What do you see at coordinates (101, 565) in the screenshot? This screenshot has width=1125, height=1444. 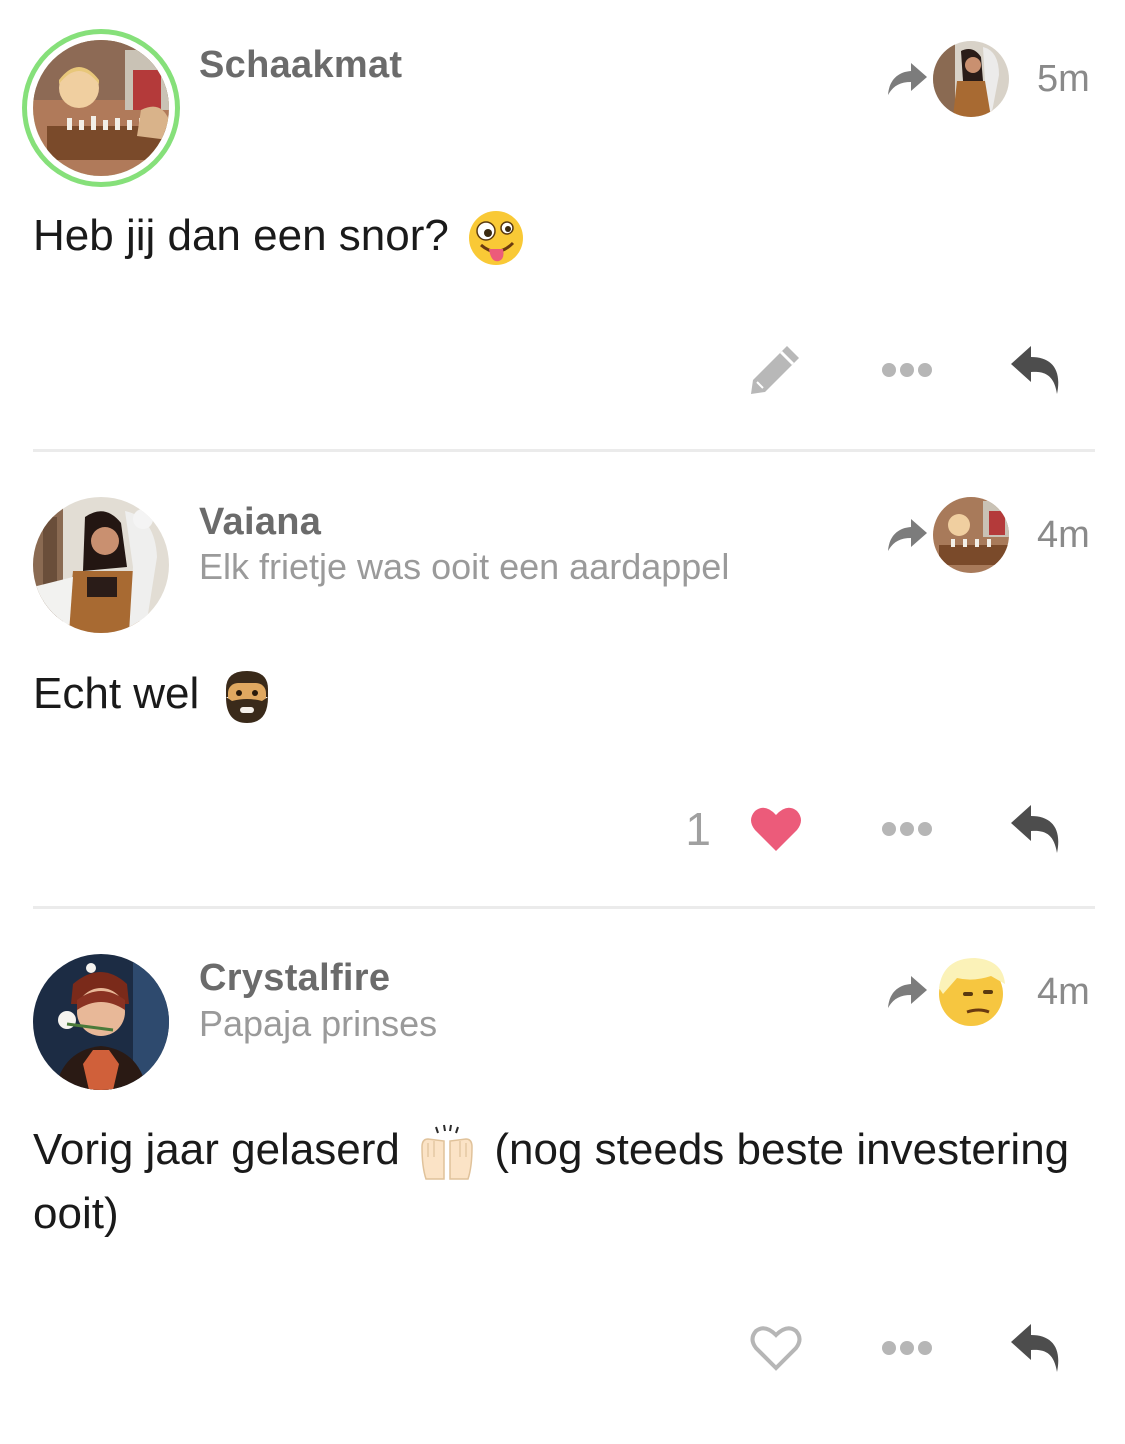 I see `avatar-vaiana` at bounding box center [101, 565].